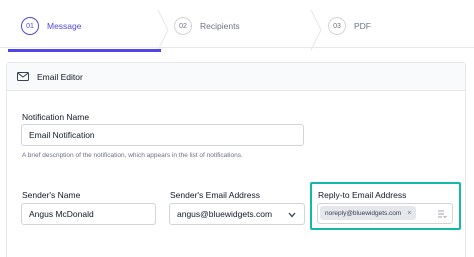 The height and width of the screenshot is (257, 474). Describe the element at coordinates (337, 26) in the screenshot. I see `step-number: 03` at that location.